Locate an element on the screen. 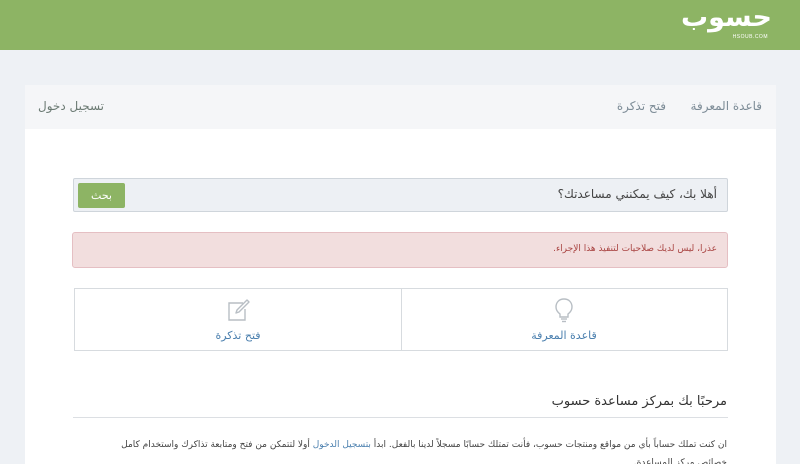  tile-divider is located at coordinates (401, 319).